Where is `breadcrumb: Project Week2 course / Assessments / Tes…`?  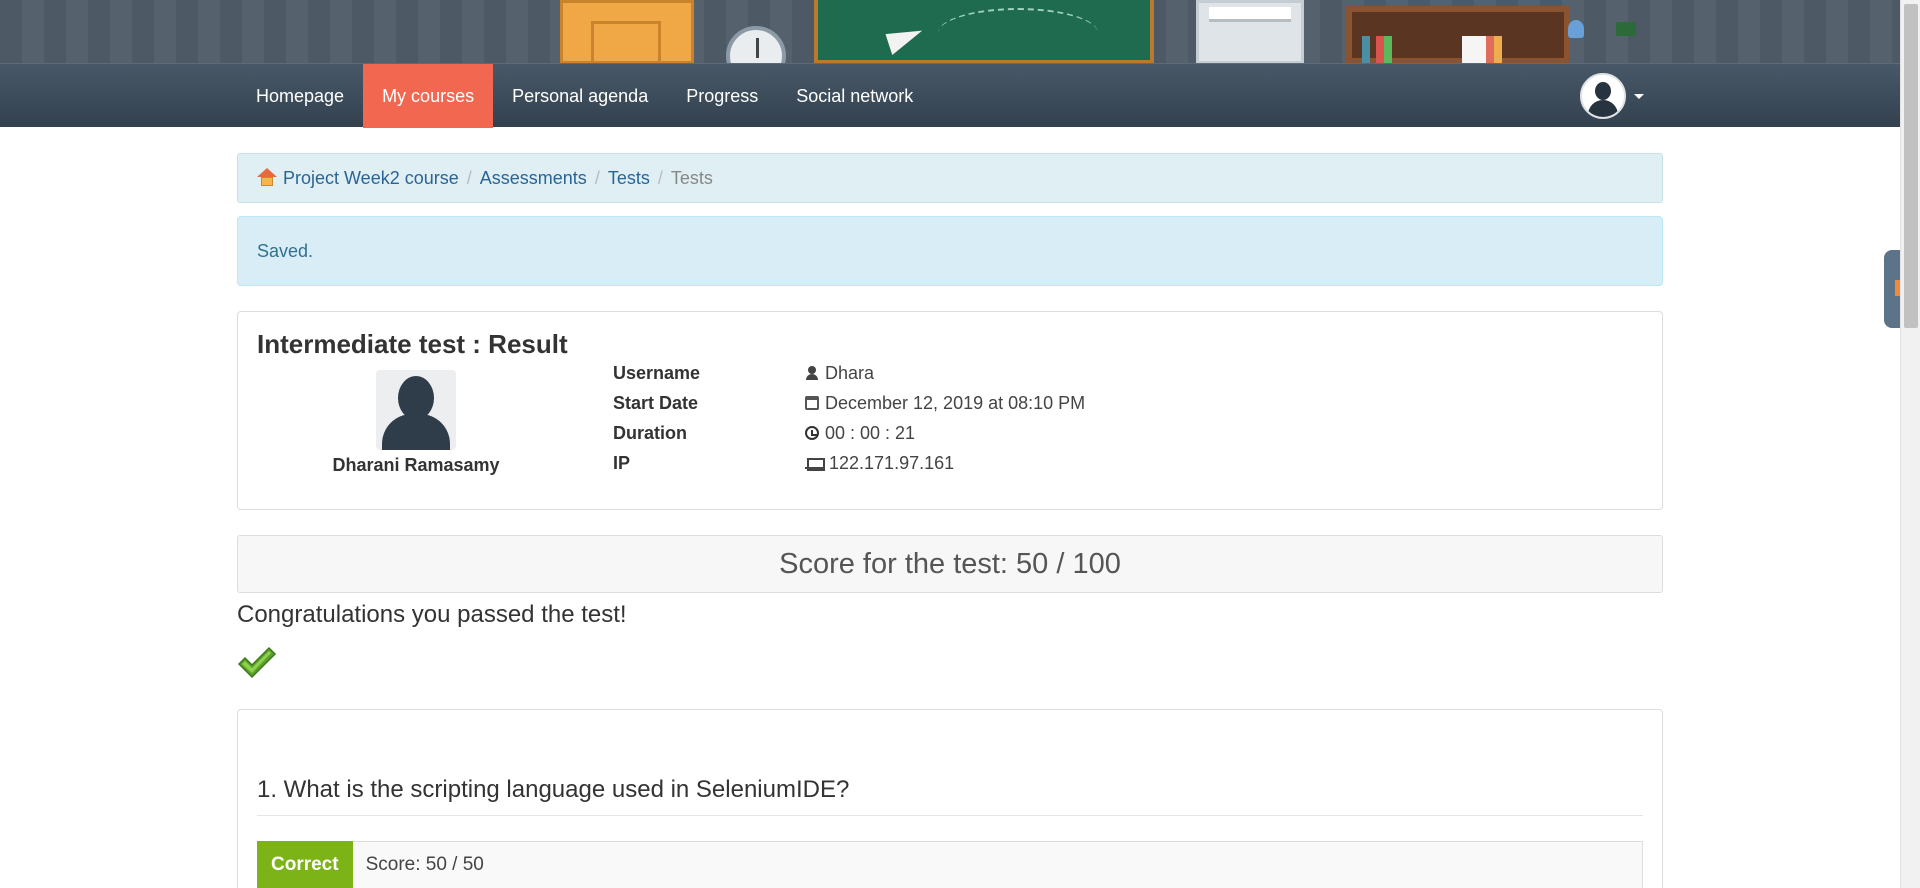
breadcrumb: Project Week2 course / Assessments / Tes… is located at coordinates (950, 178).